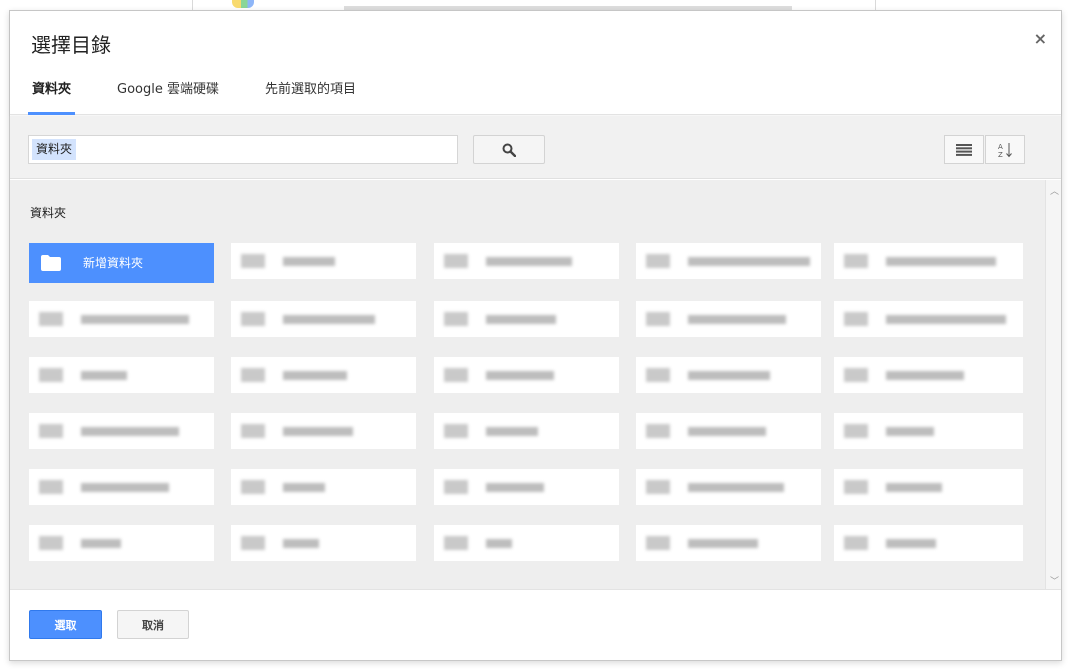 The width and height of the screenshot is (1069, 671). What do you see at coordinates (168, 97) in the screenshot?
I see `tab-google-drive: Google 雲端硬碟` at bounding box center [168, 97].